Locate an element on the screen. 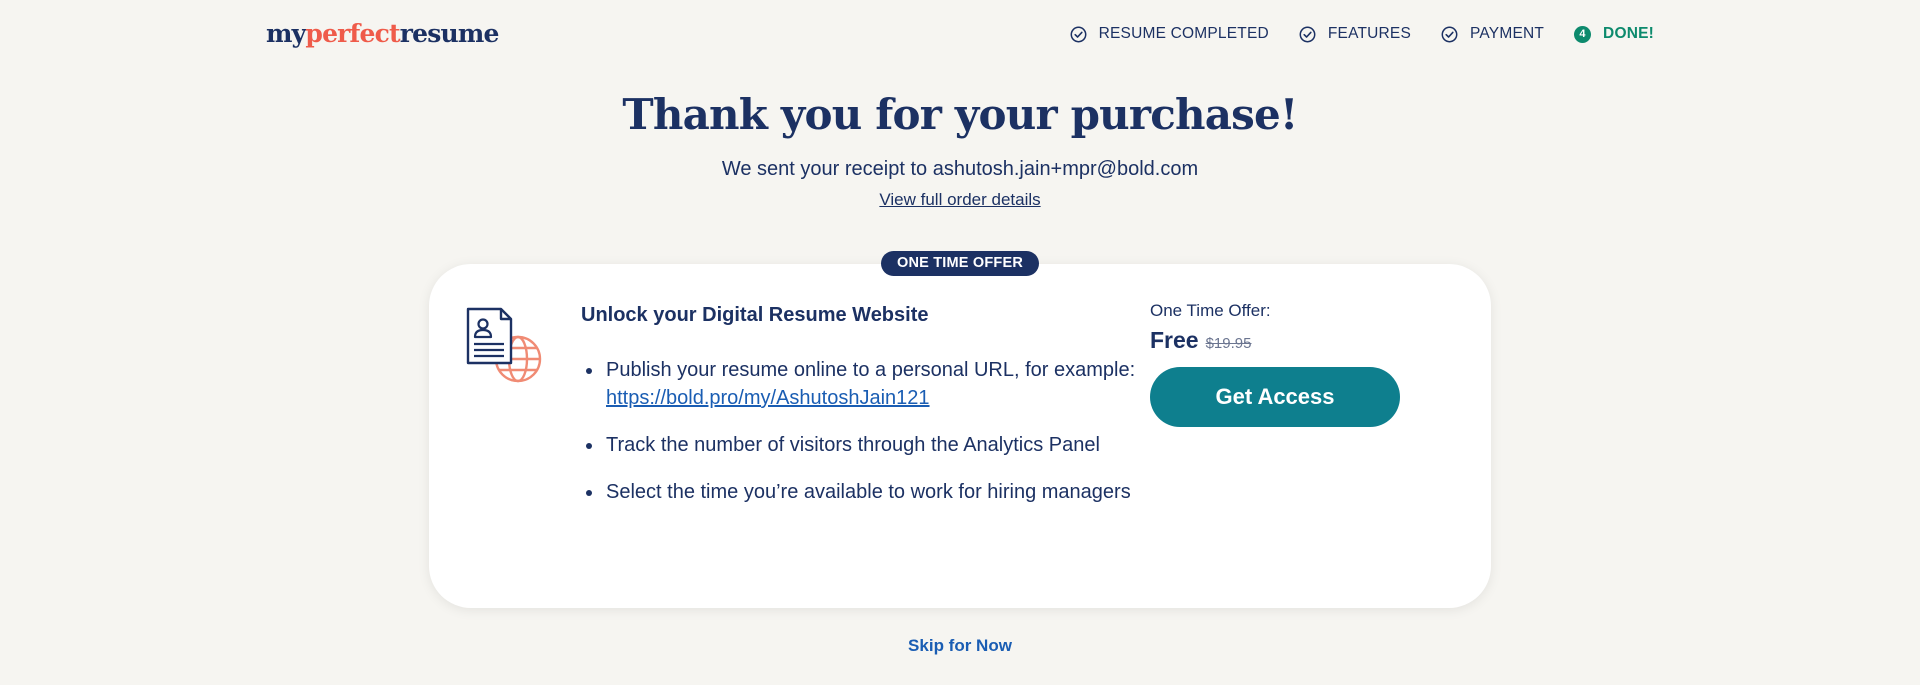 The width and height of the screenshot is (1920, 685). logo-text-my: my is located at coordinates (286, 33).